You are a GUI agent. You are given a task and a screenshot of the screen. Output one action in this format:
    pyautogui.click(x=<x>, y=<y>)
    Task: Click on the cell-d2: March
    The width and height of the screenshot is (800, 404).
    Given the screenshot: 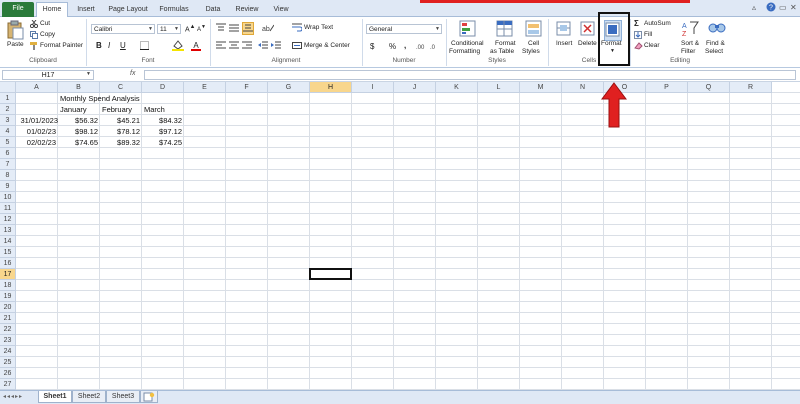 What is the action you would take?
    pyautogui.click(x=154, y=109)
    